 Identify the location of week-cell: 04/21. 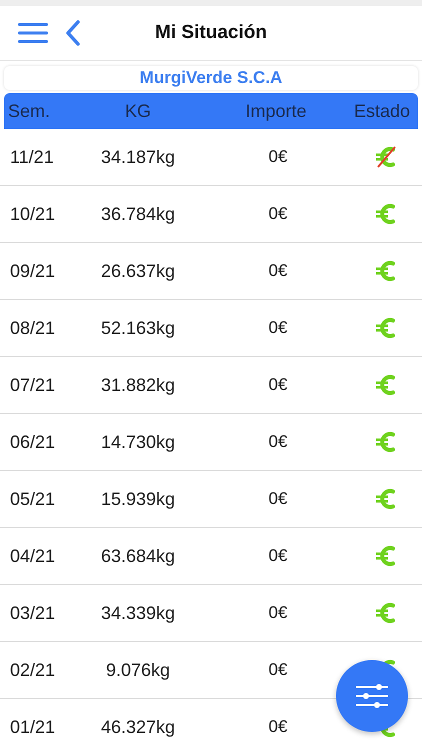
(33, 556).